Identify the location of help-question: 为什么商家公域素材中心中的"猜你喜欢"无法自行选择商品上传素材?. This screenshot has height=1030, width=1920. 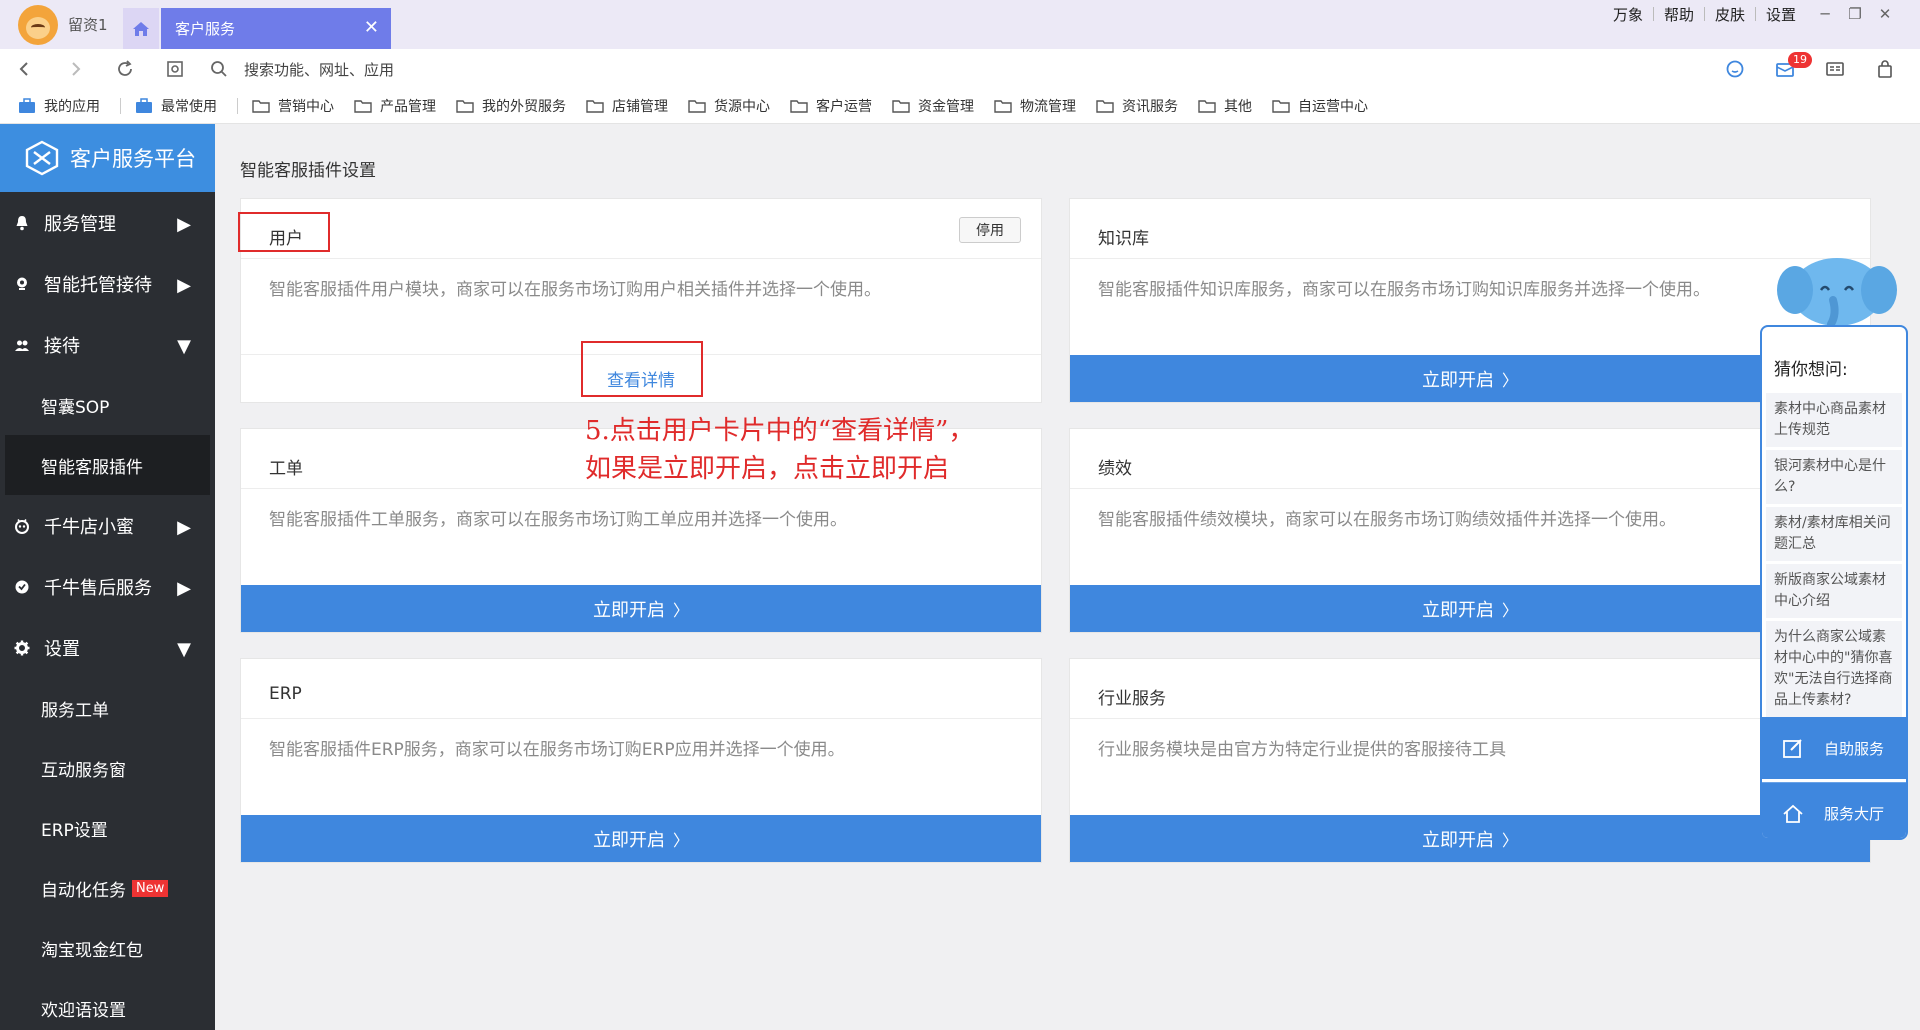
(1834, 670).